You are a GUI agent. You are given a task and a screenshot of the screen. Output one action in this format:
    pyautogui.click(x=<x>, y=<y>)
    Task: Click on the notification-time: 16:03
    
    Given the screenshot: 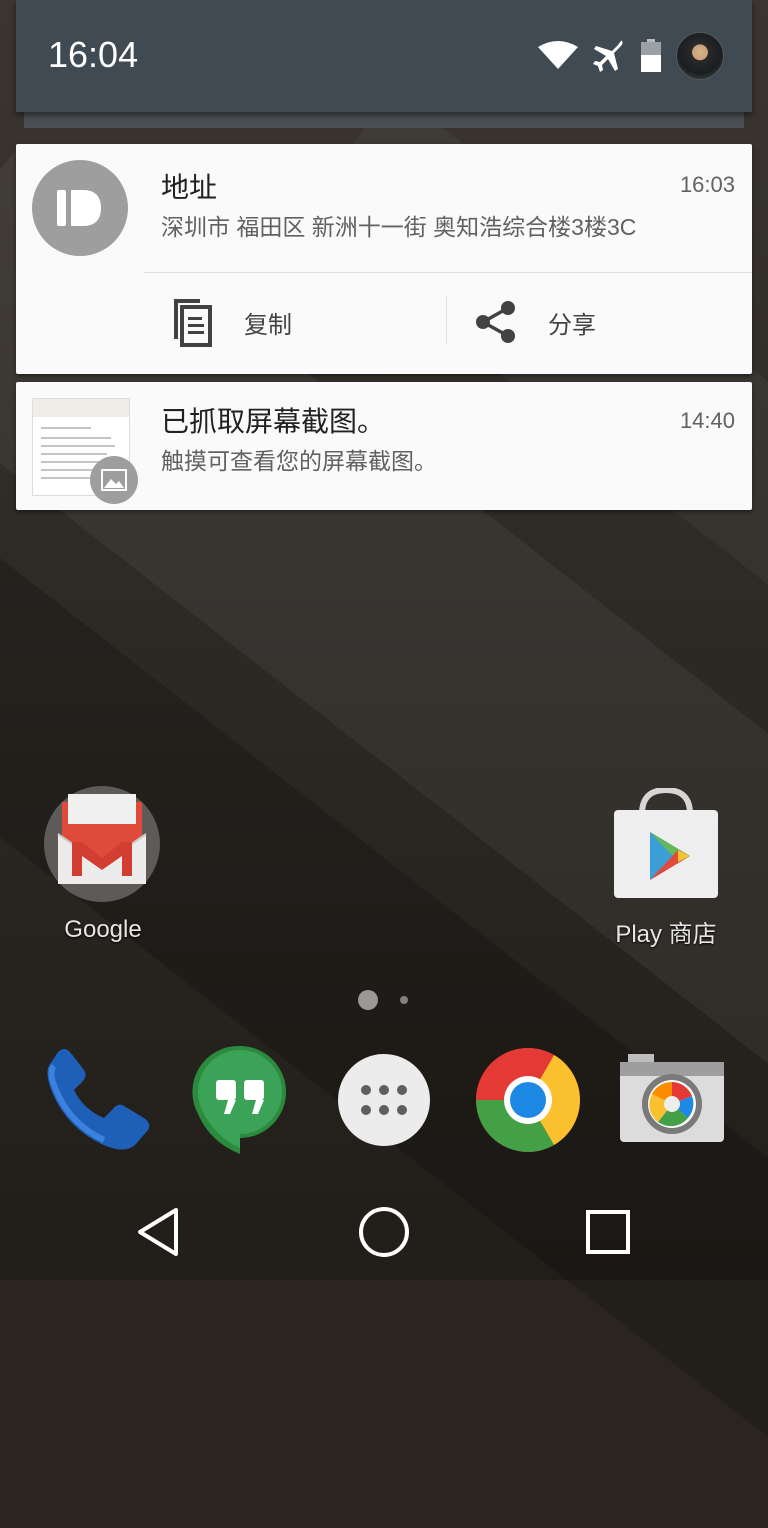 What is the action you would take?
    pyautogui.click(x=707, y=184)
    